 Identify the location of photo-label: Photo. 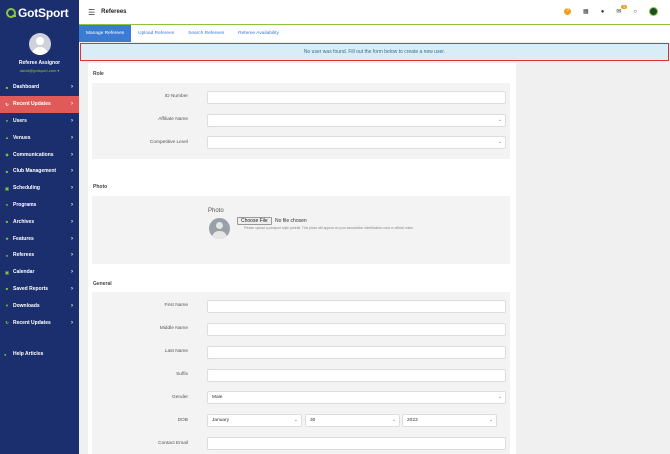
(216, 211).